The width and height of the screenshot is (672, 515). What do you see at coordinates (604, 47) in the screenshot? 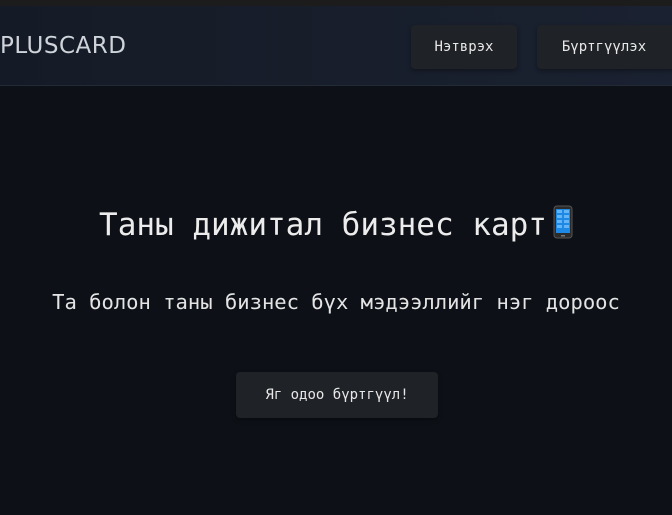
I see `register-button: Бүртгүүлэх` at bounding box center [604, 47].